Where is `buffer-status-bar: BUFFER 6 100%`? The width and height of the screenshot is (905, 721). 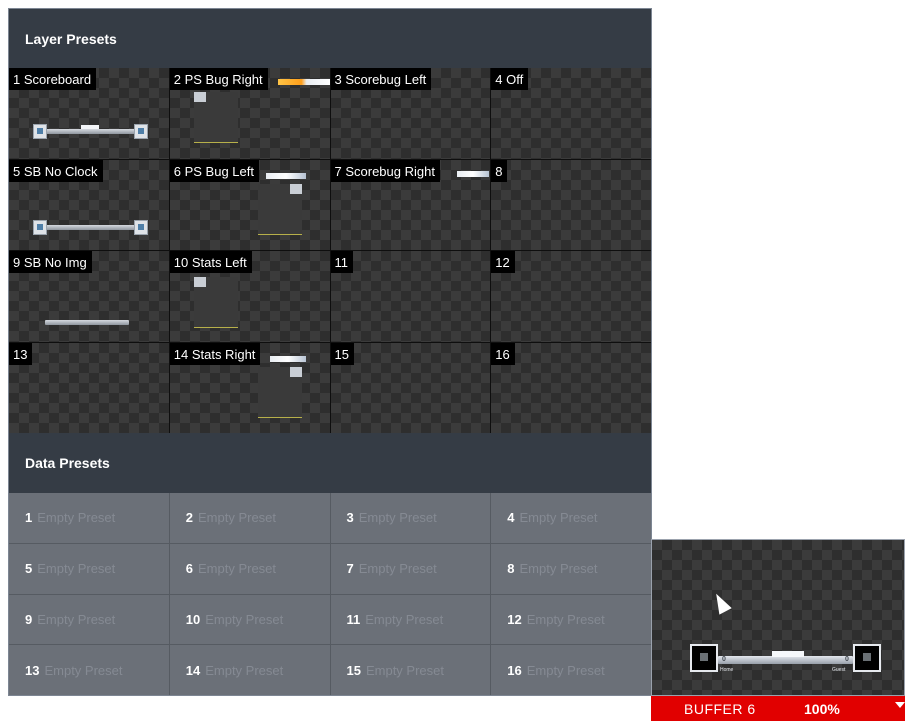 buffer-status-bar: BUFFER 6 100% is located at coordinates (778, 708).